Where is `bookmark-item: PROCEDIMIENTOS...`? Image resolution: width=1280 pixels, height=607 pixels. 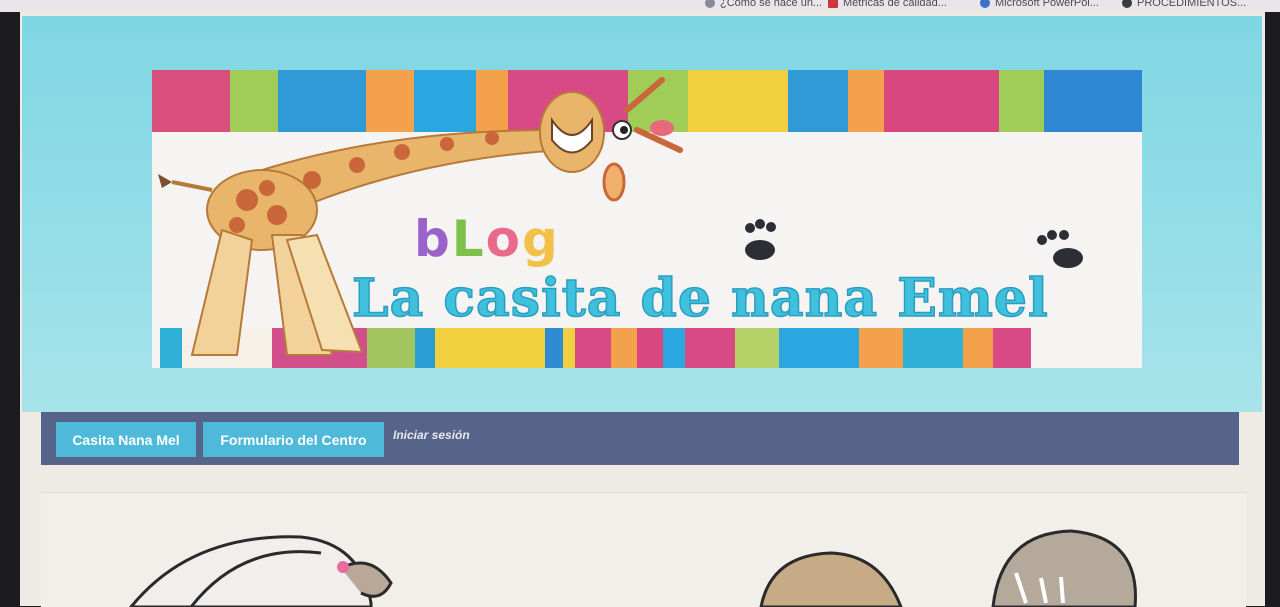
bookmark-item: PROCEDIMIENTOS... is located at coordinates (1184, 4).